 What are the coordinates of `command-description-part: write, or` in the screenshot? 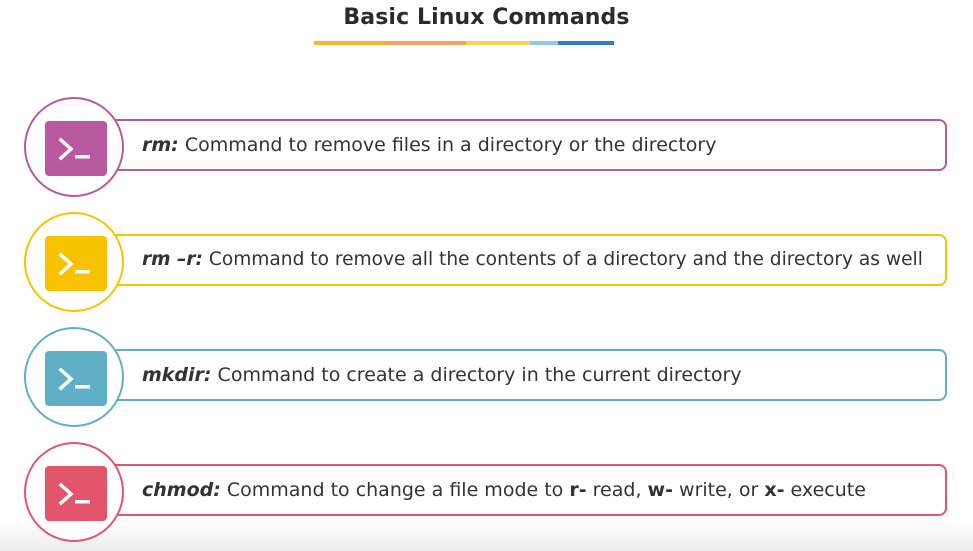 It's located at (718, 490).